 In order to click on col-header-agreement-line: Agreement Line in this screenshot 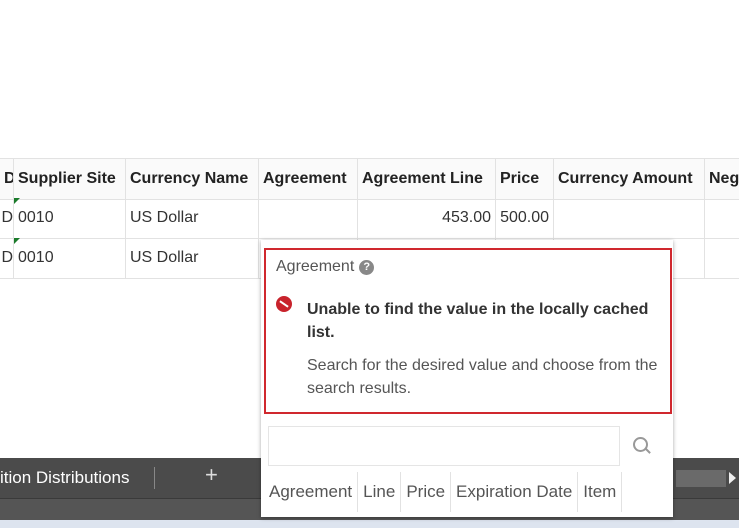, I will do `click(427, 179)`.